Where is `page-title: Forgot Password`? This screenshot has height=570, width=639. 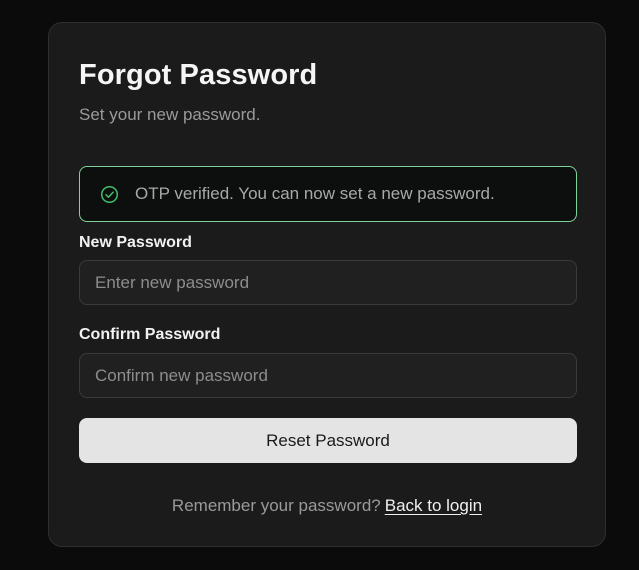 page-title: Forgot Password is located at coordinates (198, 75).